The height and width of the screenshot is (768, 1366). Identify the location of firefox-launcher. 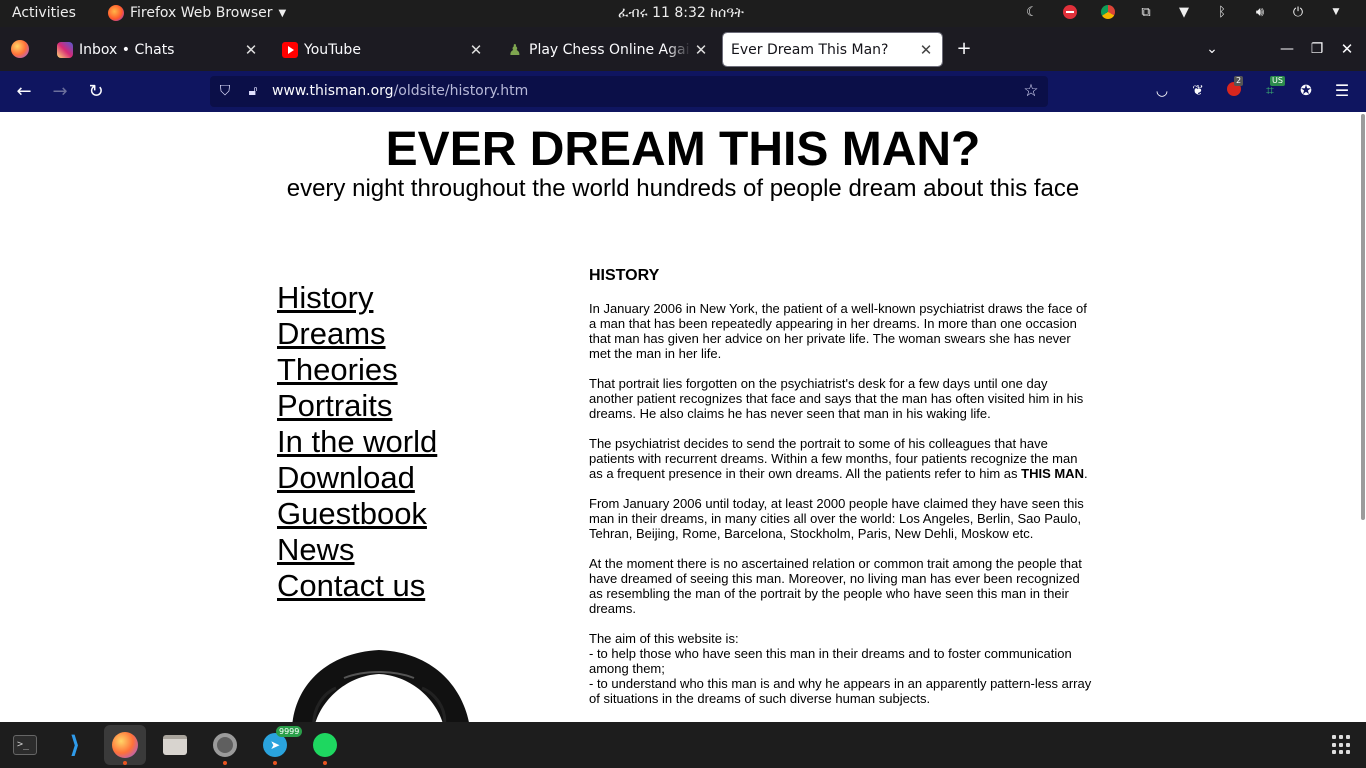
(125, 745).